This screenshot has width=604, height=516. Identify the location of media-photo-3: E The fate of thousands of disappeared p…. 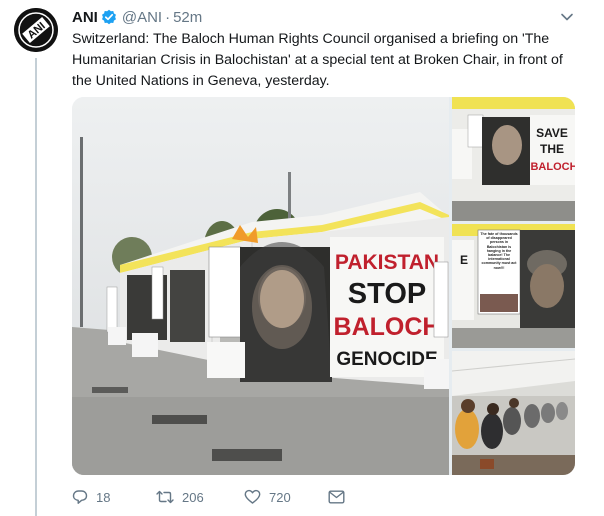
(513, 286).